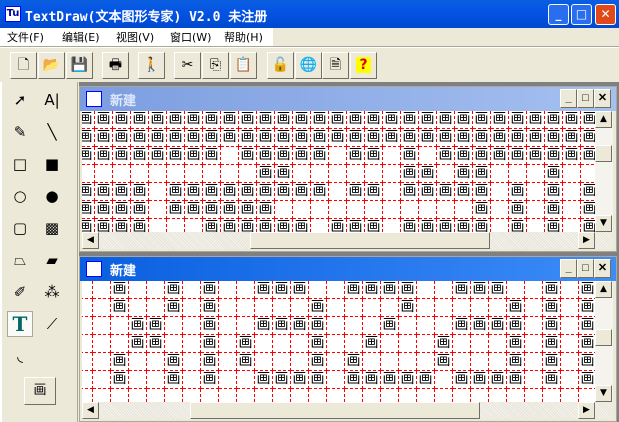 This screenshot has height=422, width=619. Describe the element at coordinates (115, 65) in the screenshot. I see `print-button: 🖶` at that location.